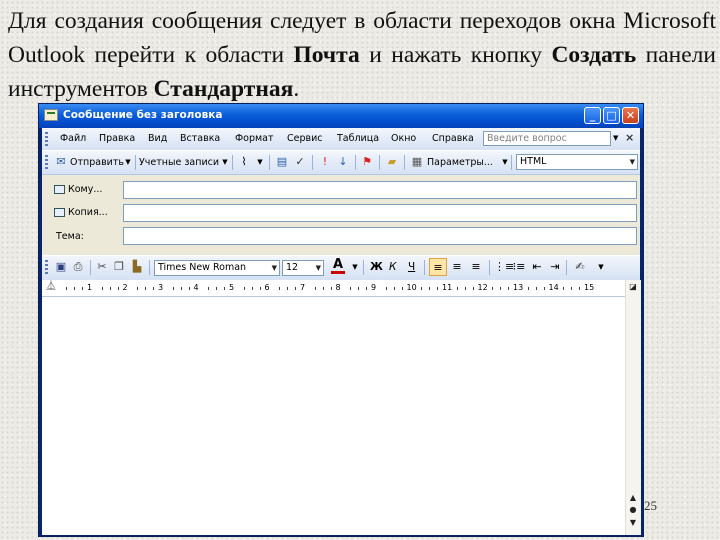 The image size is (720, 540). What do you see at coordinates (244, 162) in the screenshot?
I see `paperclip-icon: ⌇` at bounding box center [244, 162].